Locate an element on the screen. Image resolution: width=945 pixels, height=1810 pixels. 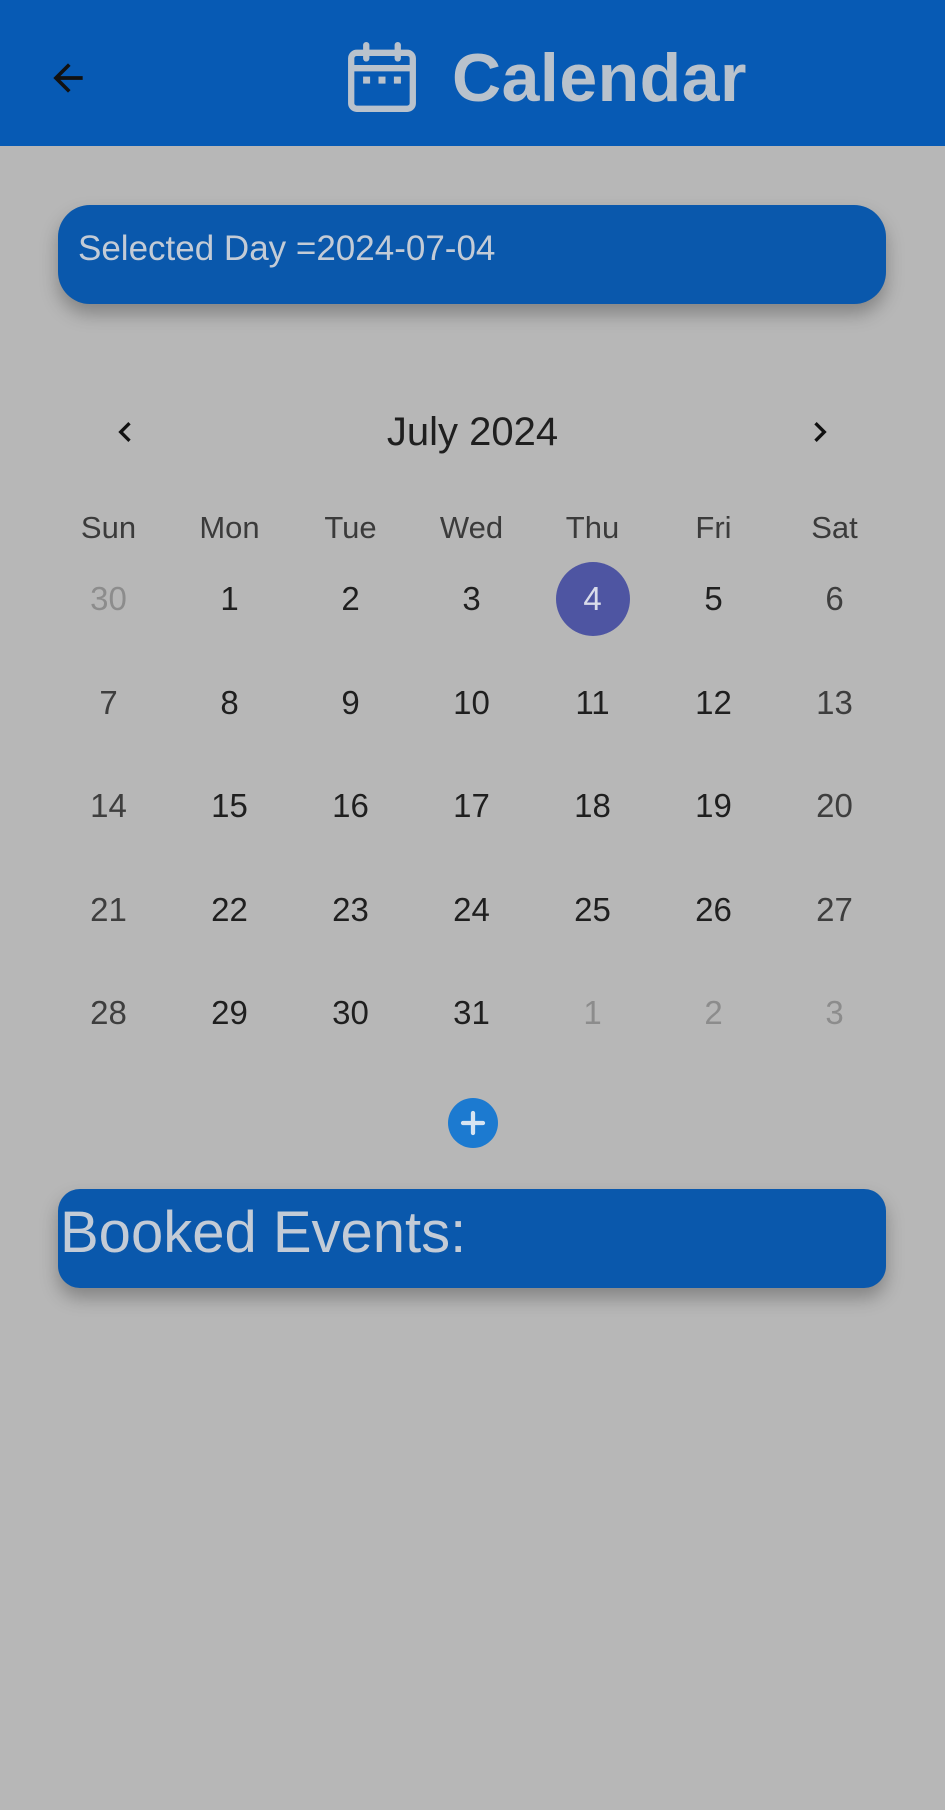
day-cell: 10 is located at coordinates (471, 703).